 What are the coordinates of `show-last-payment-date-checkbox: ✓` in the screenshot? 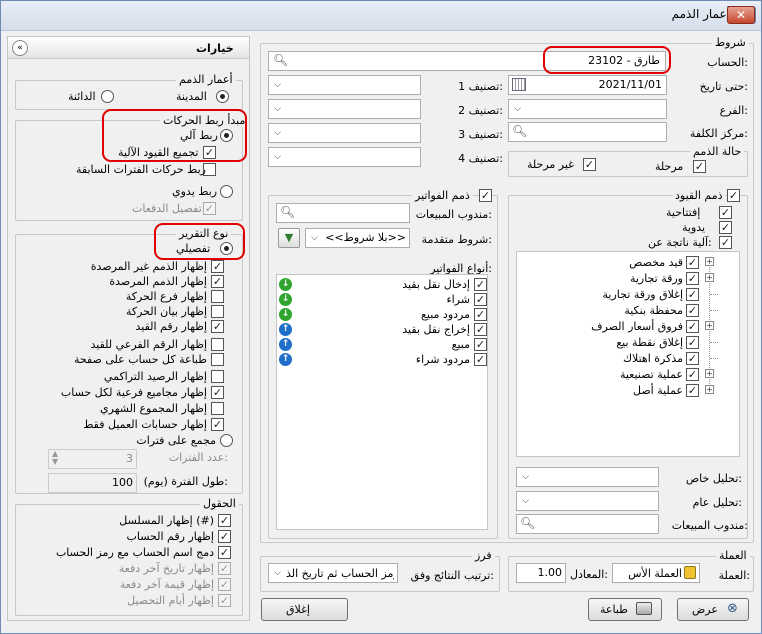 It's located at (224, 568).